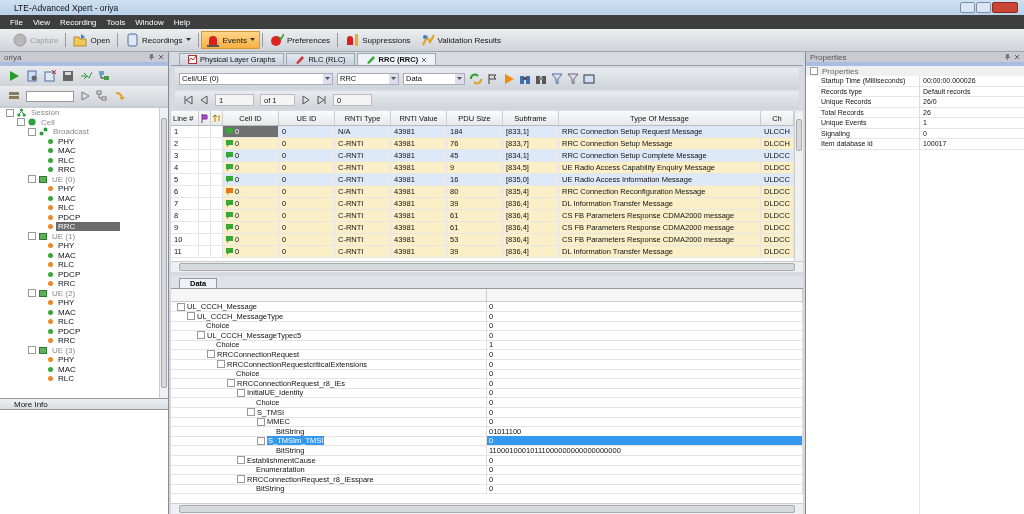  Describe the element at coordinates (352, 40) in the screenshot. I see `alarm-bar-icon` at that location.